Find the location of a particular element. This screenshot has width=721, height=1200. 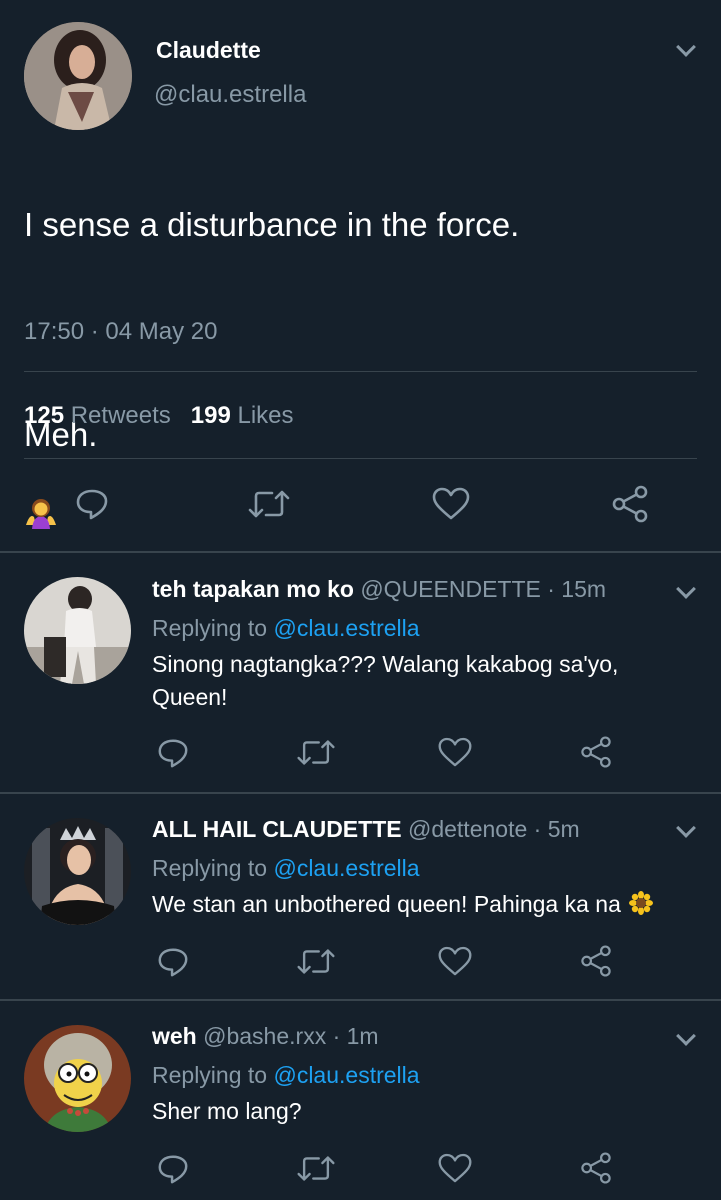

tweet-text-line-1: I sense a disturbance in the force. is located at coordinates (272, 224).